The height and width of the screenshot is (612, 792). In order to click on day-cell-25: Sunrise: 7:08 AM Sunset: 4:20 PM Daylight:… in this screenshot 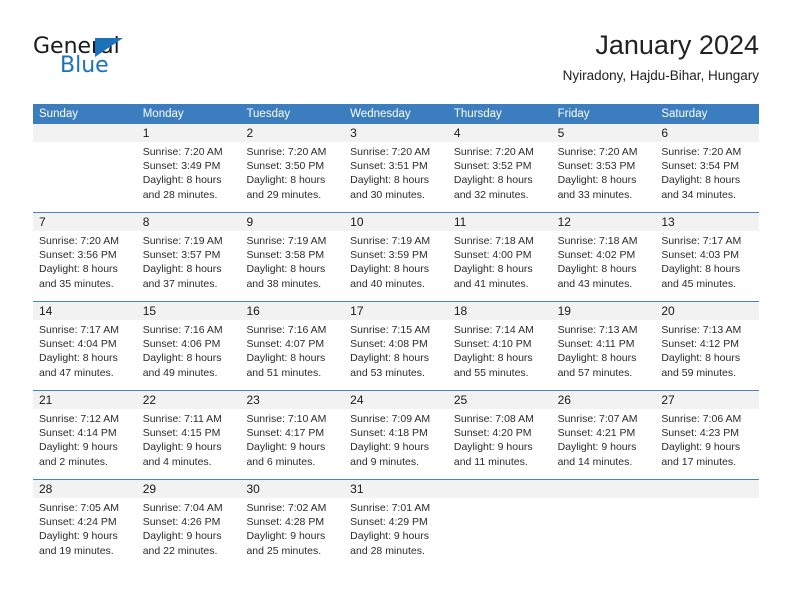, I will do `click(500, 444)`.